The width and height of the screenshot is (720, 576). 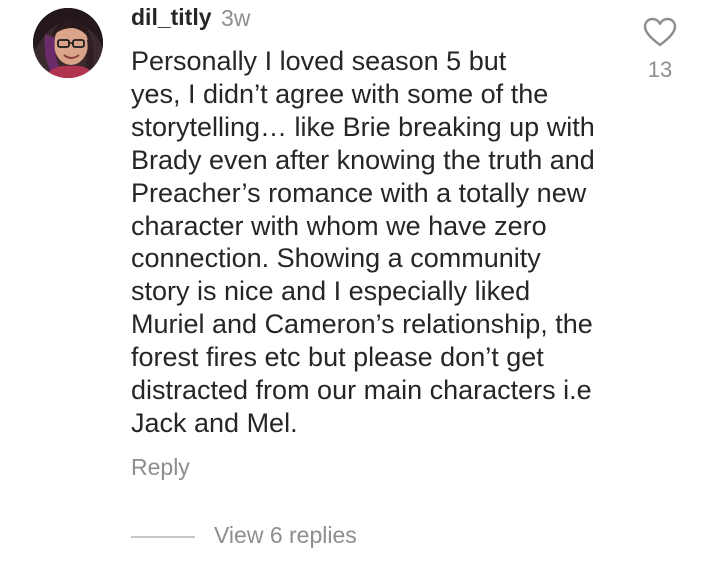 What do you see at coordinates (171, 17) in the screenshot?
I see `username: dil_titly` at bounding box center [171, 17].